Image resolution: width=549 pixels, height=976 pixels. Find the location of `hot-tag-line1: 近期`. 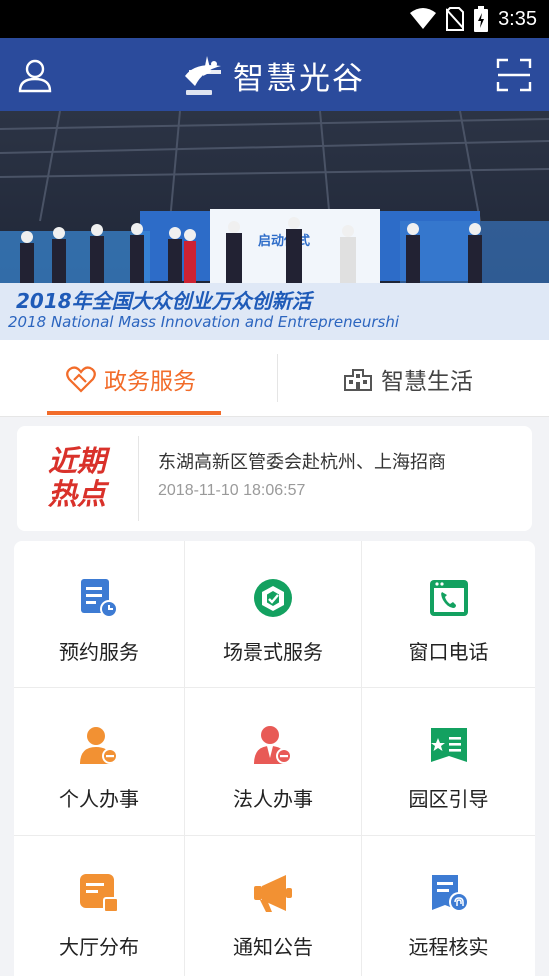

hot-tag-line1: 近期 is located at coordinates (76, 461).